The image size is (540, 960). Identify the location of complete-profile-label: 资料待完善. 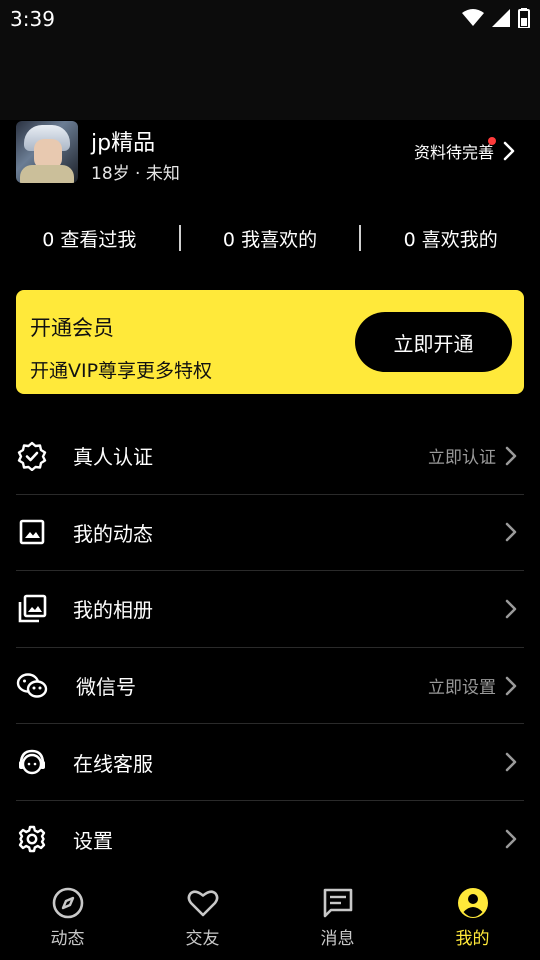
(453, 152).